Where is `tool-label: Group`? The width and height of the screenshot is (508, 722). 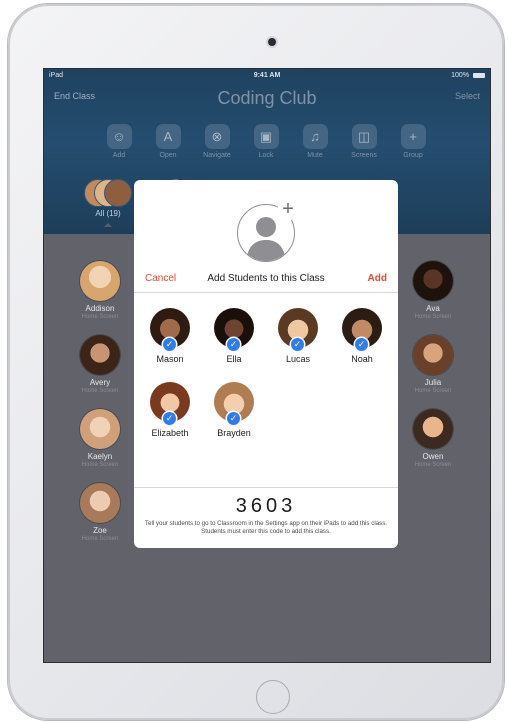
tool-label: Group is located at coordinates (413, 155).